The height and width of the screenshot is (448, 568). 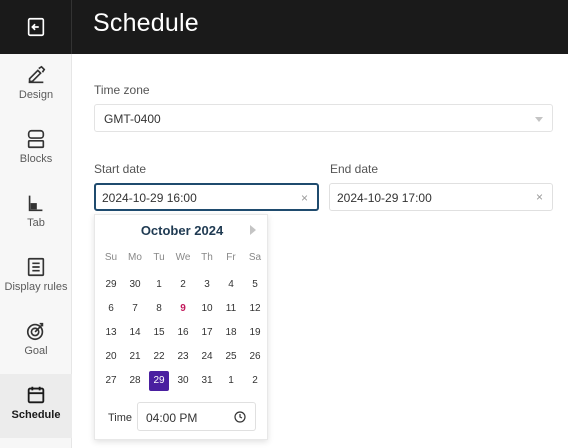 I want to click on start-date-value: 2024-10-29 16:00, so click(x=149, y=198).